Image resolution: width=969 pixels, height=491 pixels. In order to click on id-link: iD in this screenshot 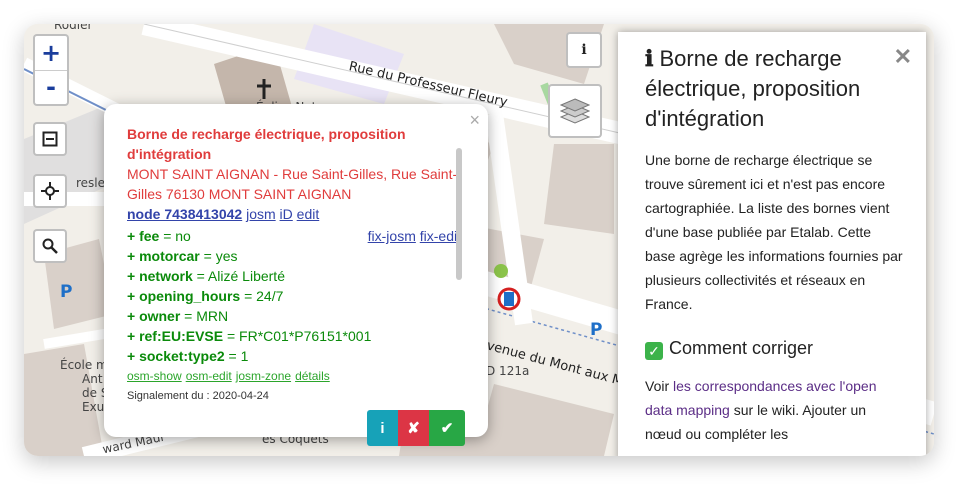, I will do `click(286, 214)`.